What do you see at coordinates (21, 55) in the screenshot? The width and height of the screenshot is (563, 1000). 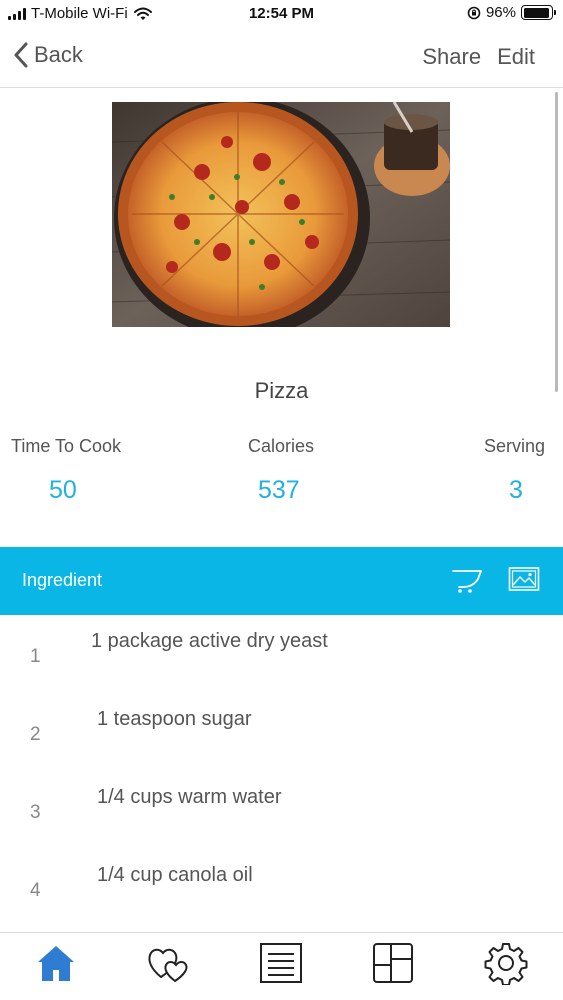 I see `chevron-left-icon` at bounding box center [21, 55].